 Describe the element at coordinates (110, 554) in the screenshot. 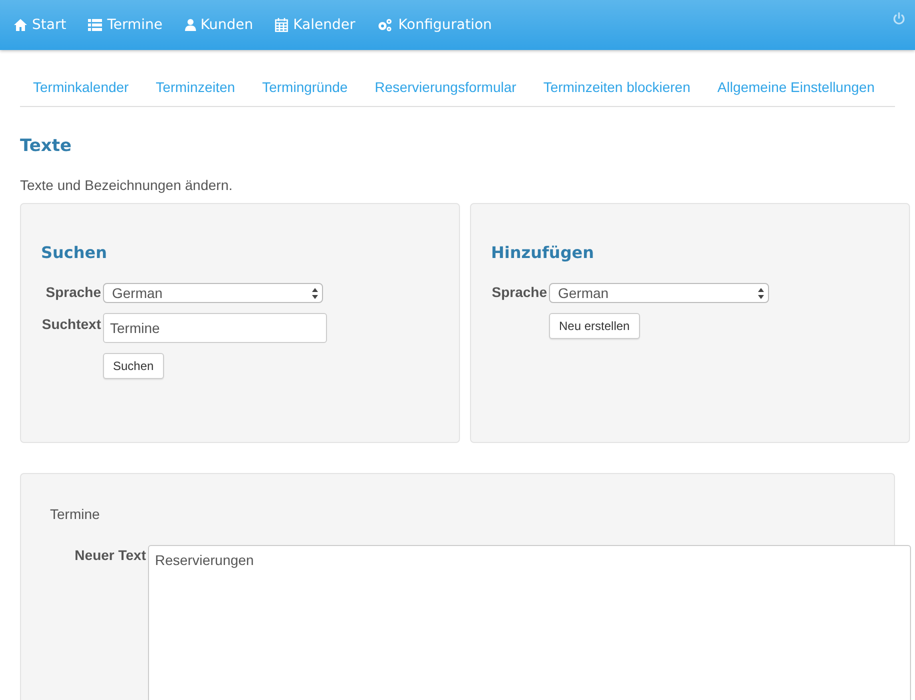

I see `field-label: Neuer Text` at that location.